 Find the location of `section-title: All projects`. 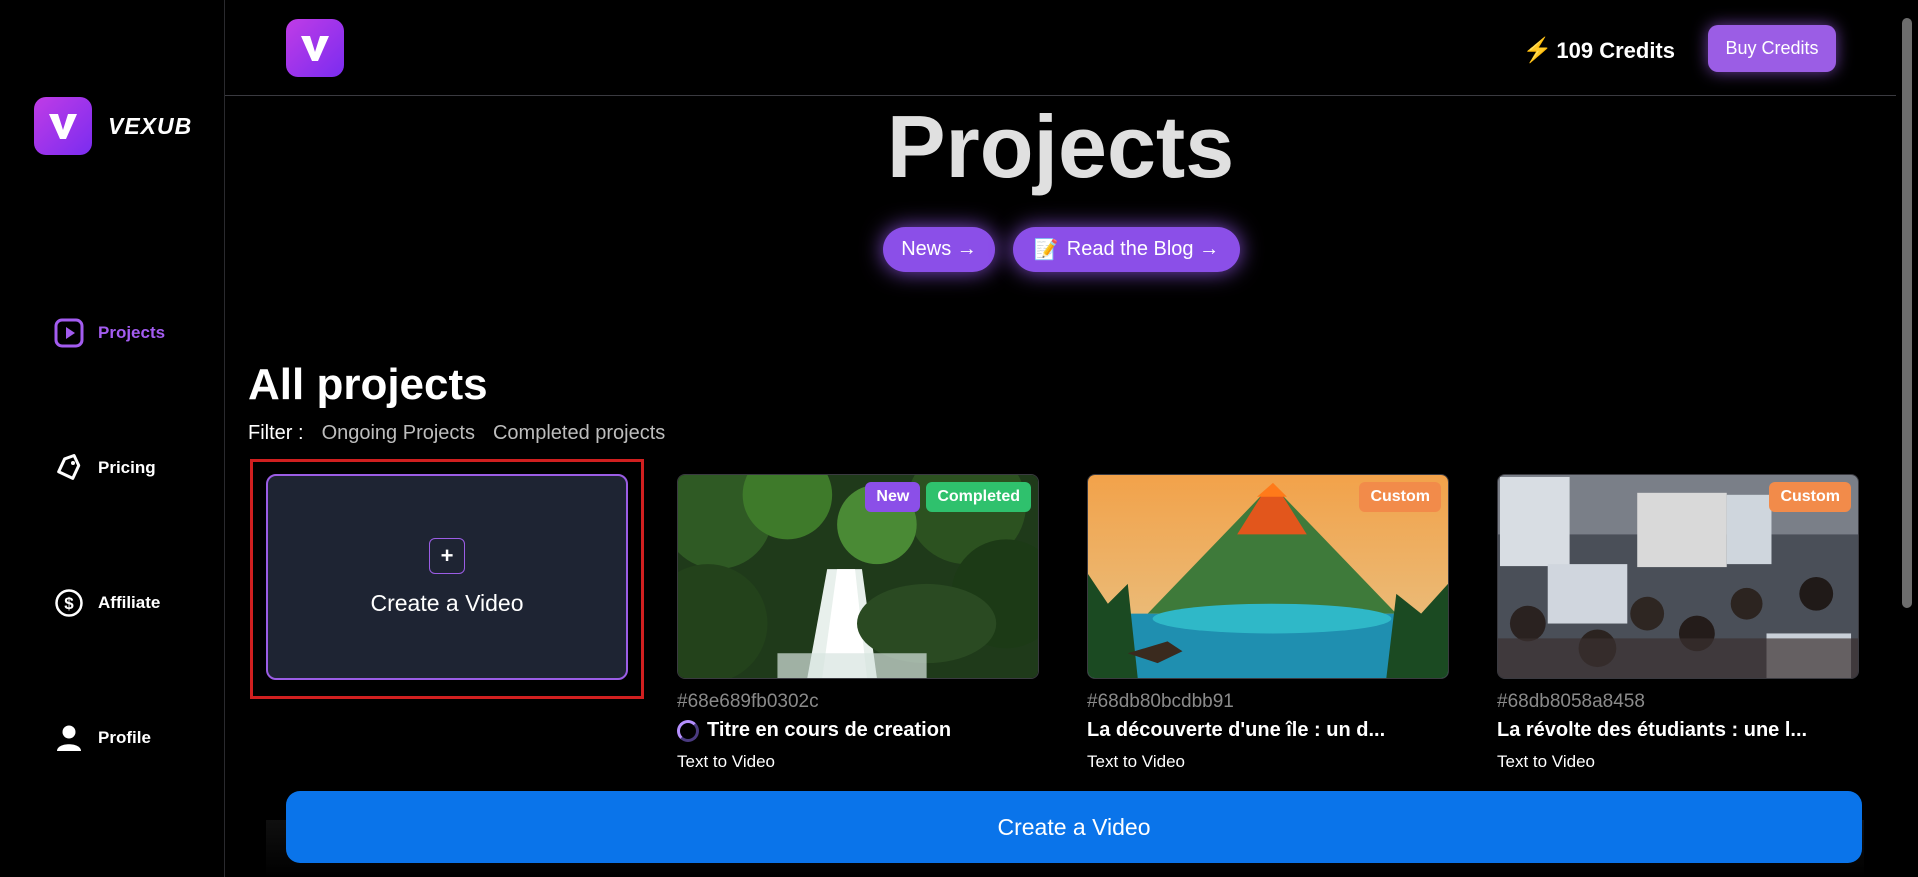

section-title: All projects is located at coordinates (368, 384).